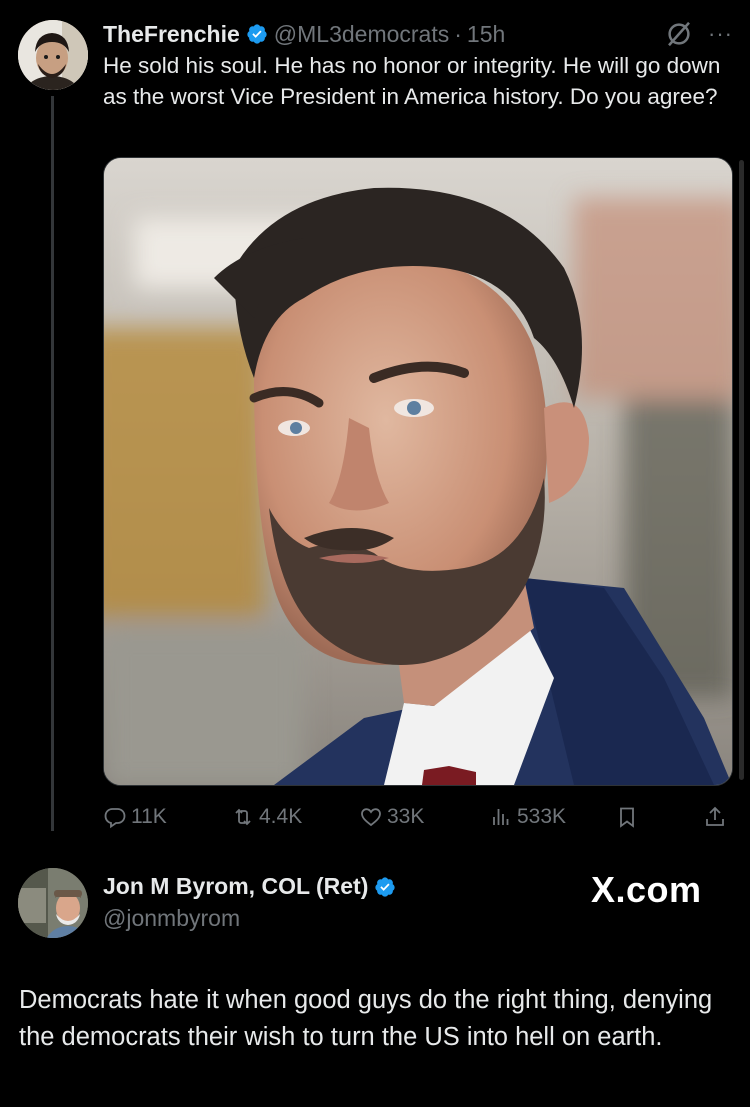  I want to click on grok-icon, so click(679, 34).